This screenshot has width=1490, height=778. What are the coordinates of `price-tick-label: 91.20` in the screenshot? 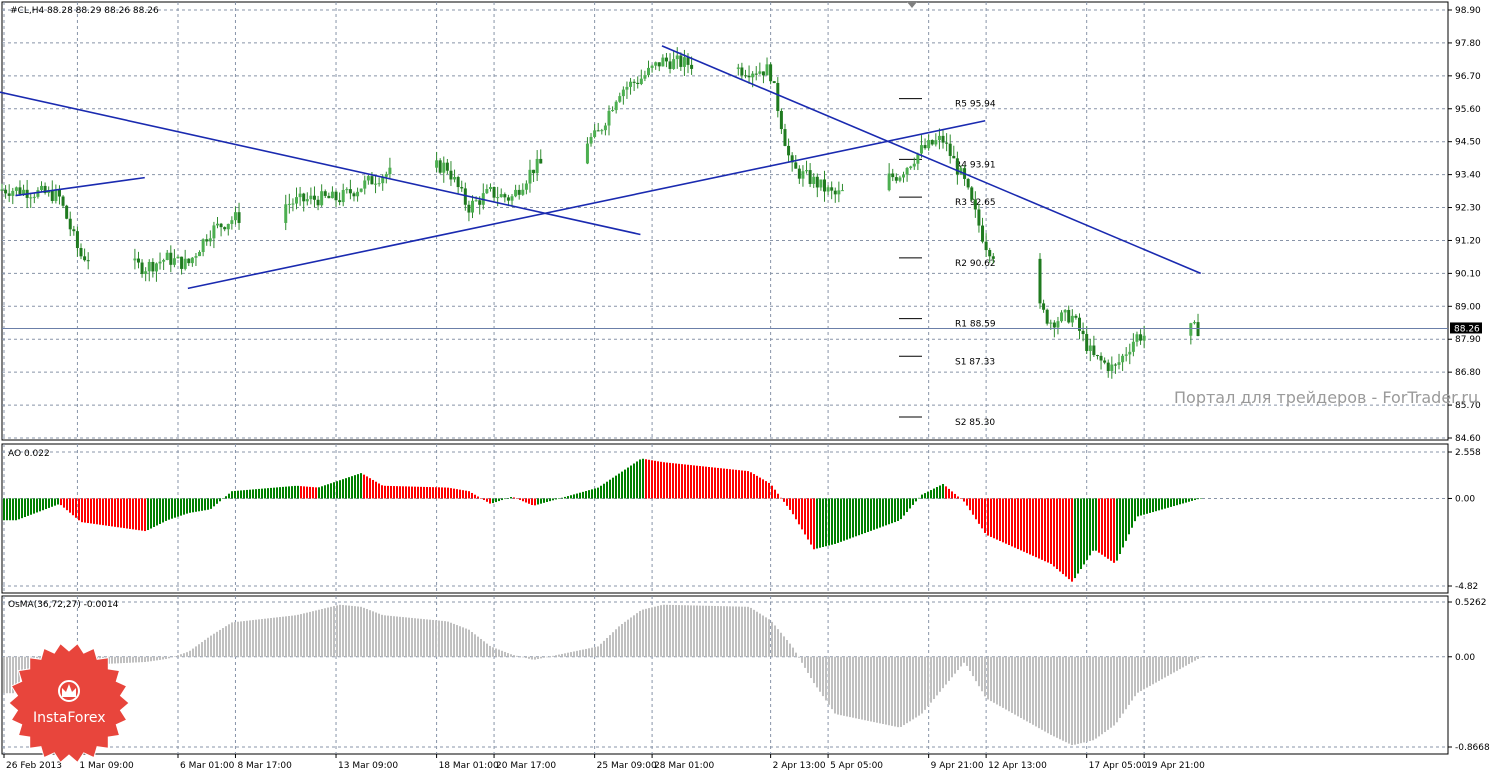 It's located at (1468, 241).